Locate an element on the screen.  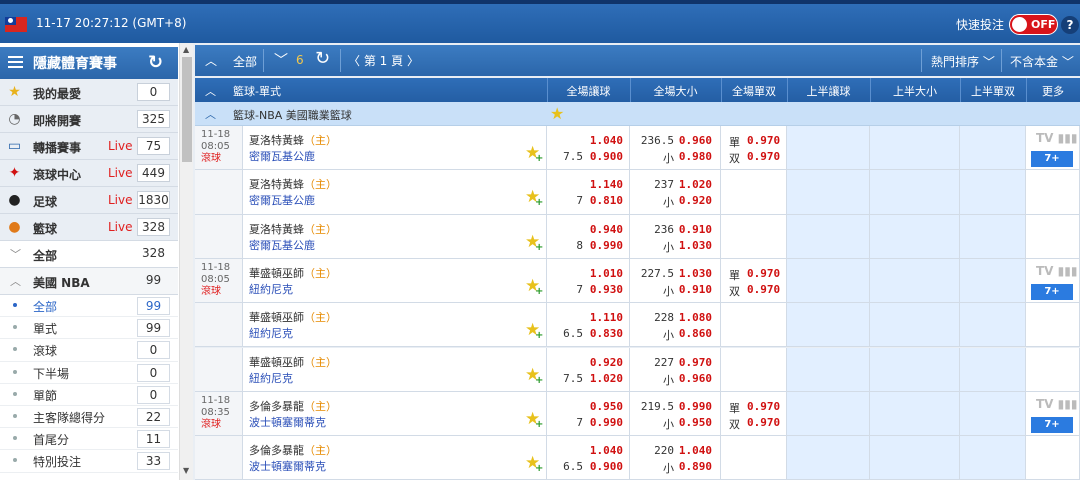
ou-odds-under: 1.030 is located at coordinates (695, 245).